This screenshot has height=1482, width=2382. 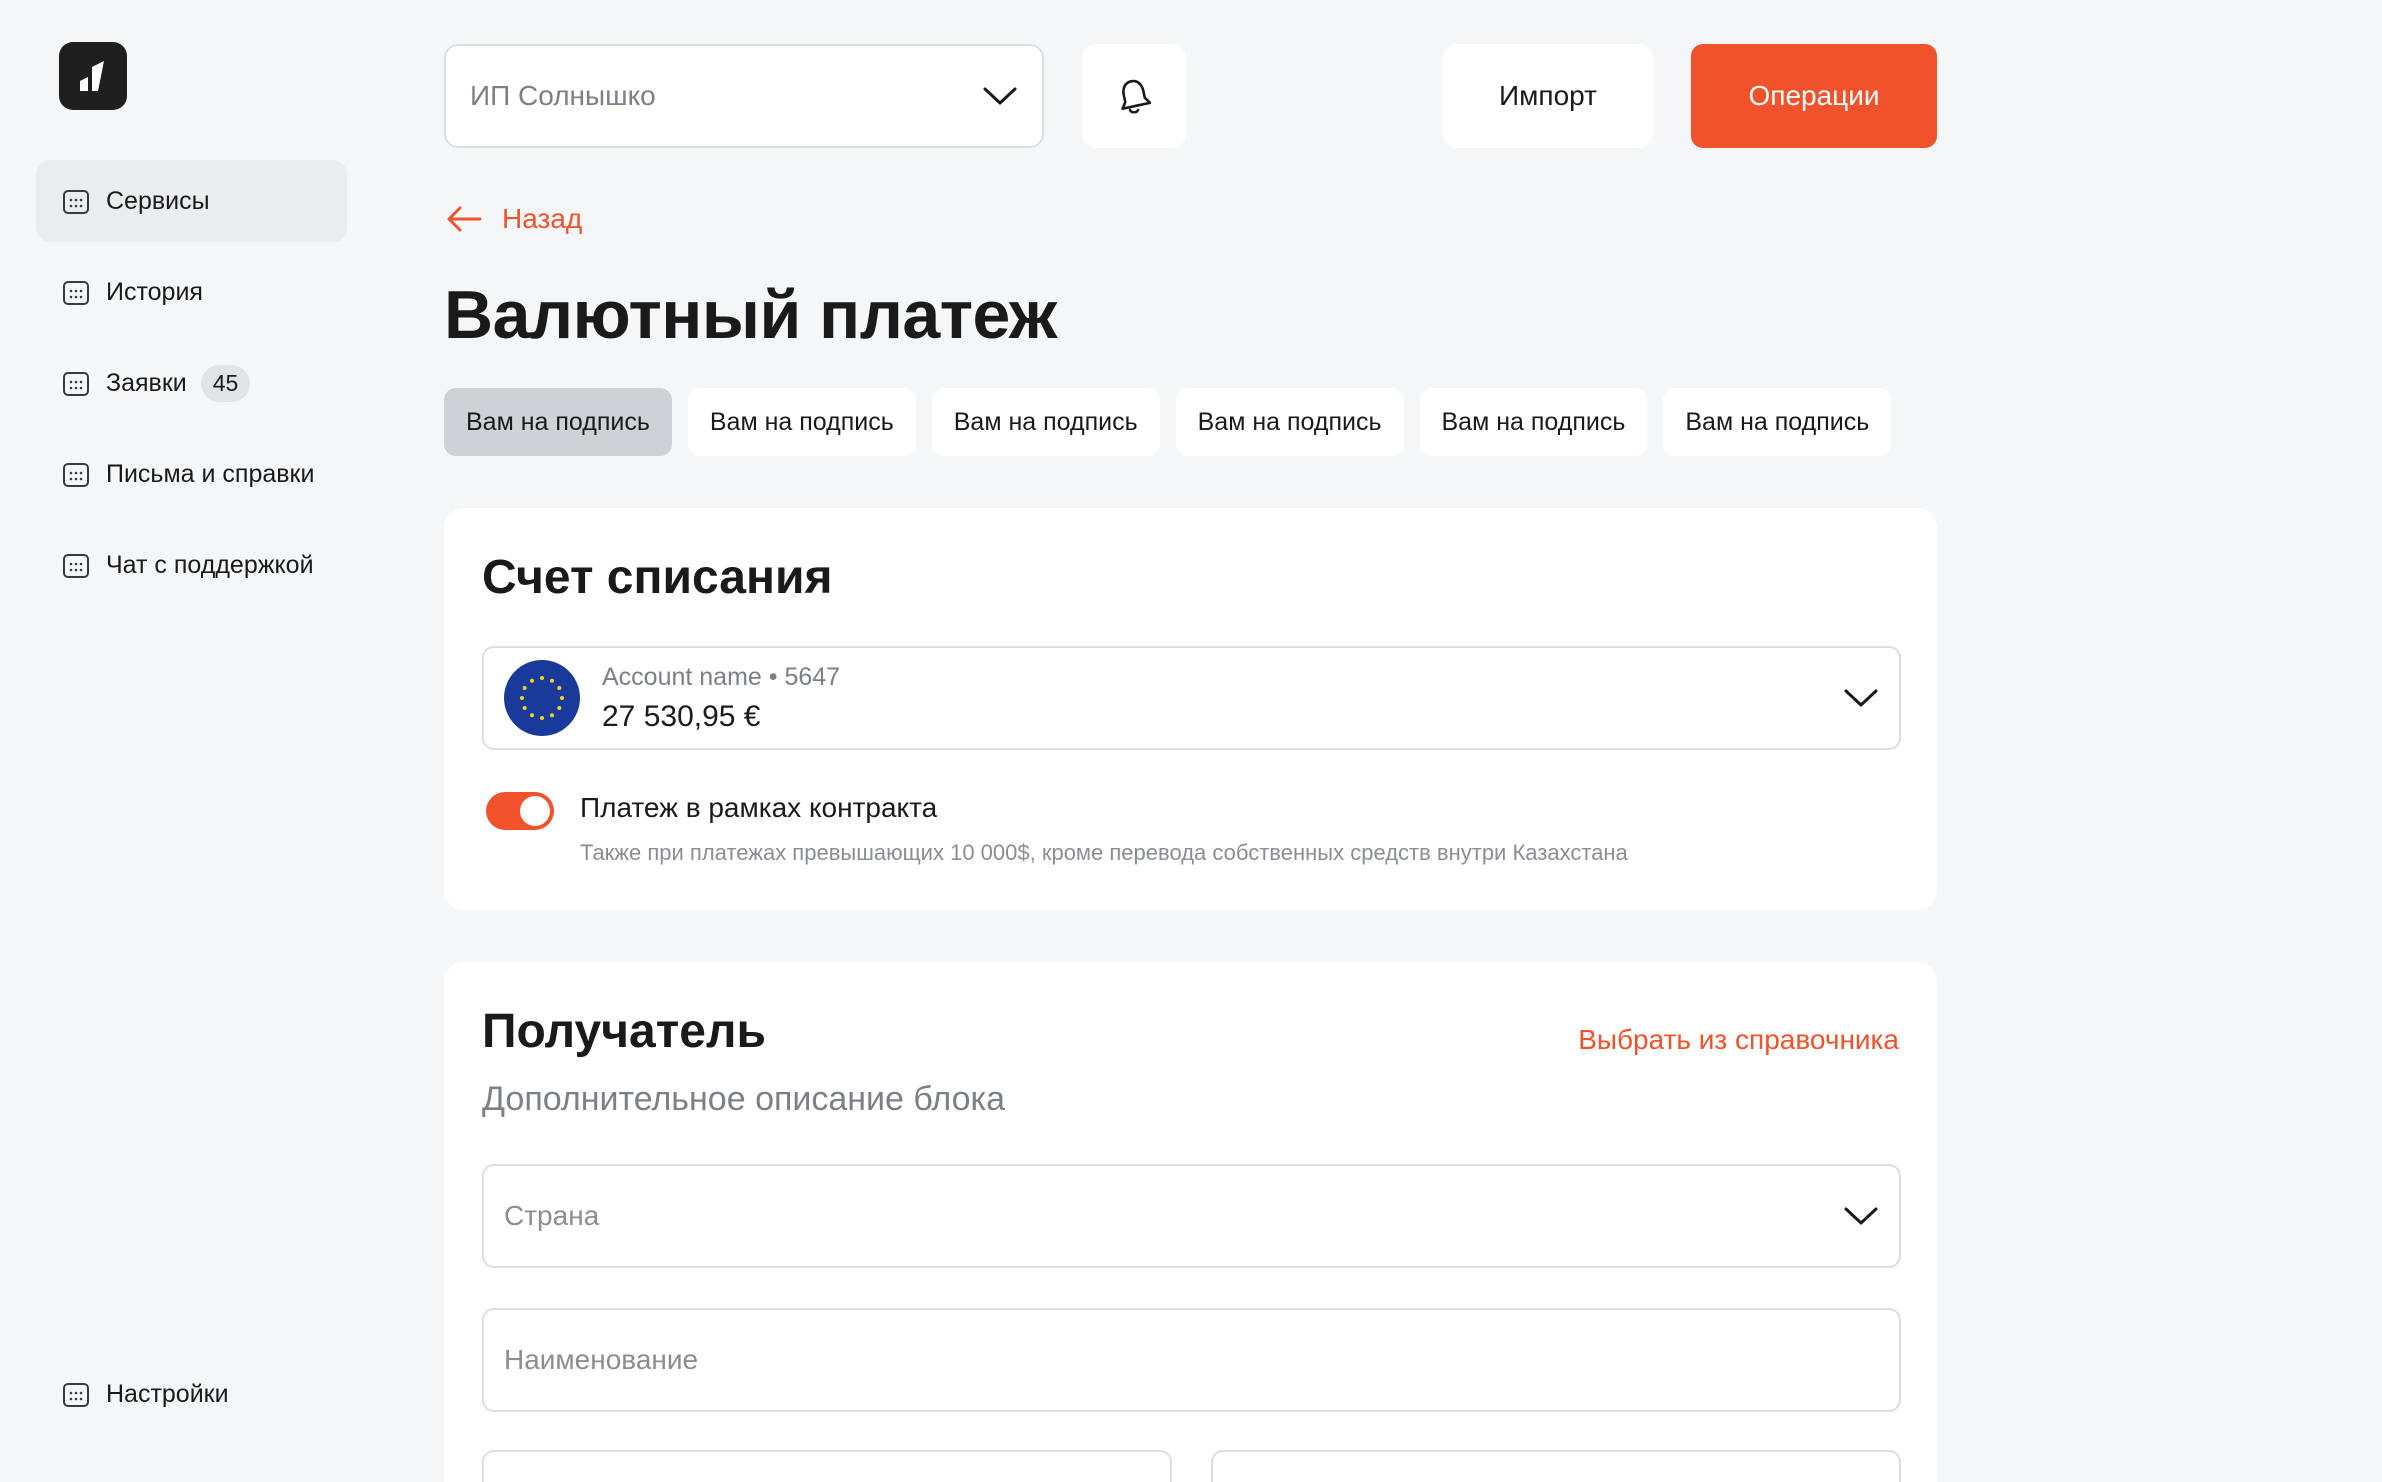 What do you see at coordinates (154, 291) in the screenshot?
I see `sidebar-item-label: История` at bounding box center [154, 291].